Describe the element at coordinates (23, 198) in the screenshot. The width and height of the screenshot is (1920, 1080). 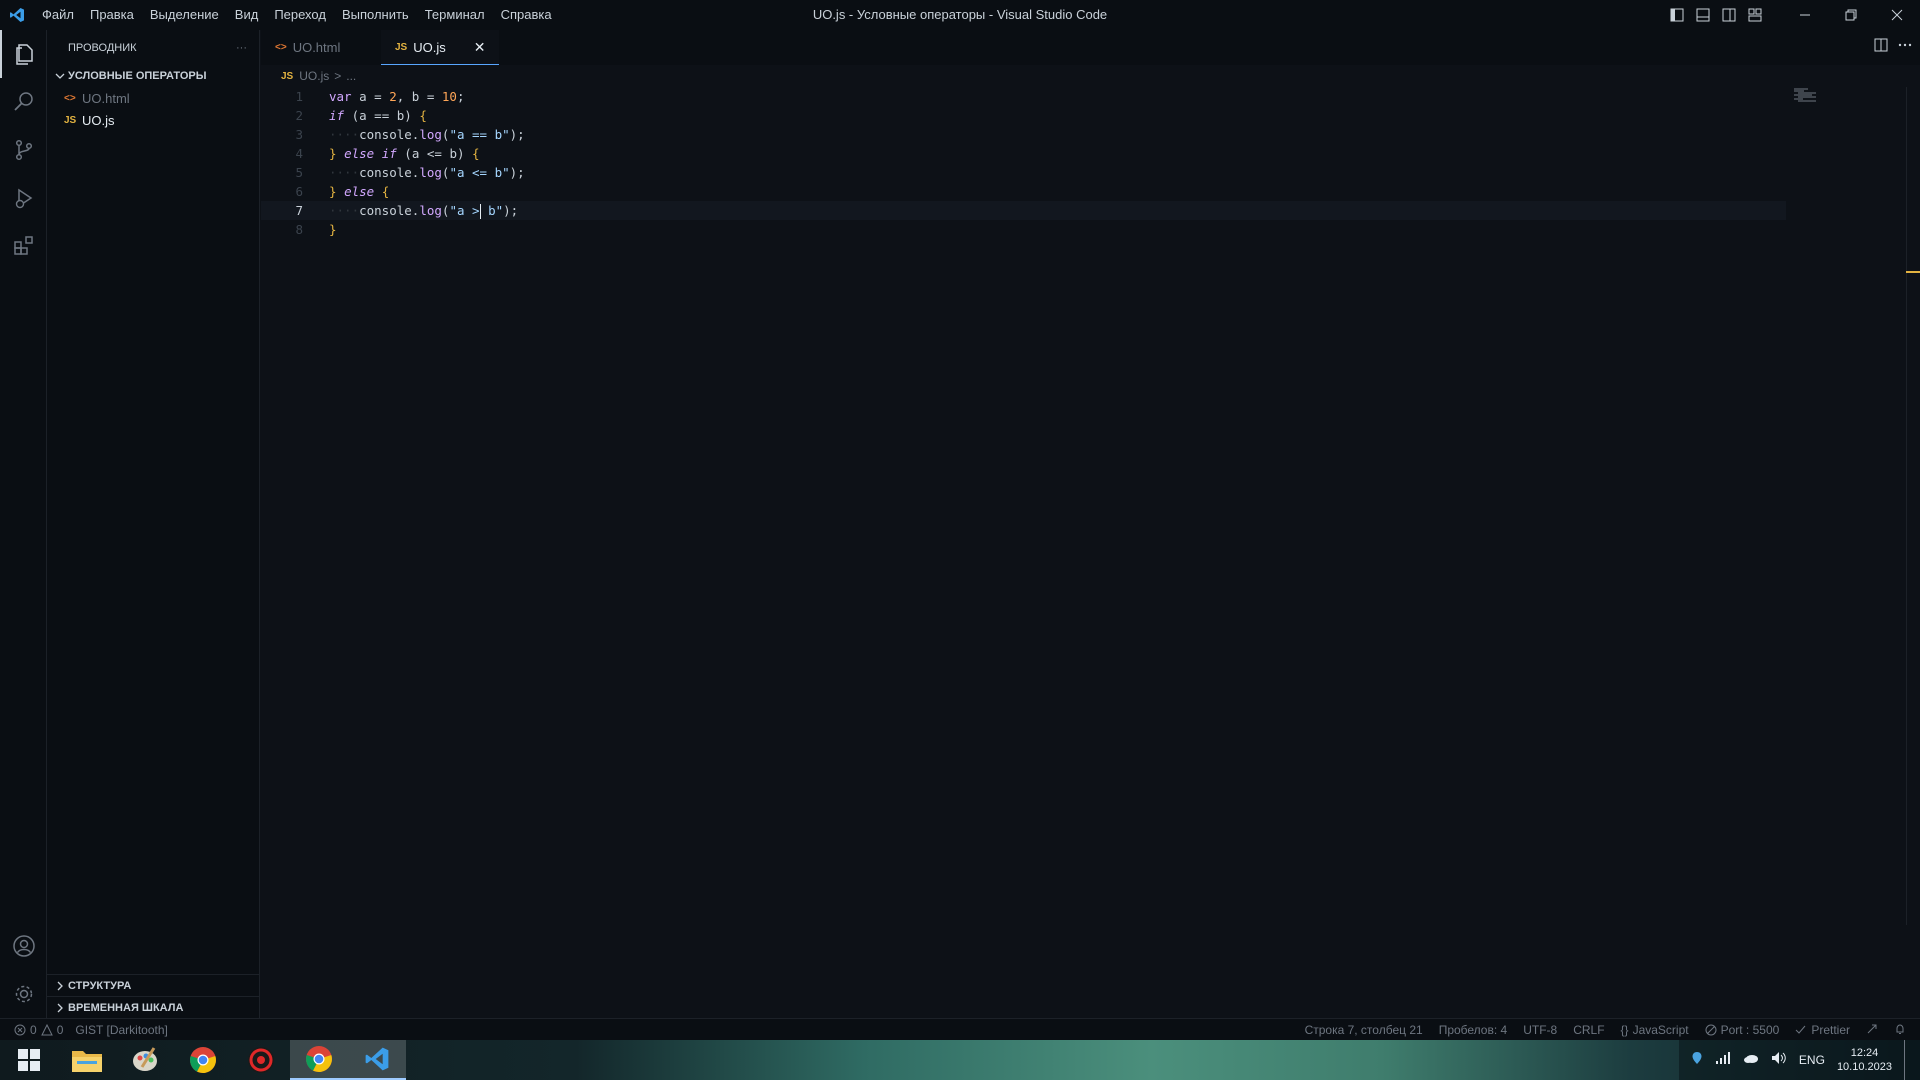
I see `run-debug-icon` at that location.